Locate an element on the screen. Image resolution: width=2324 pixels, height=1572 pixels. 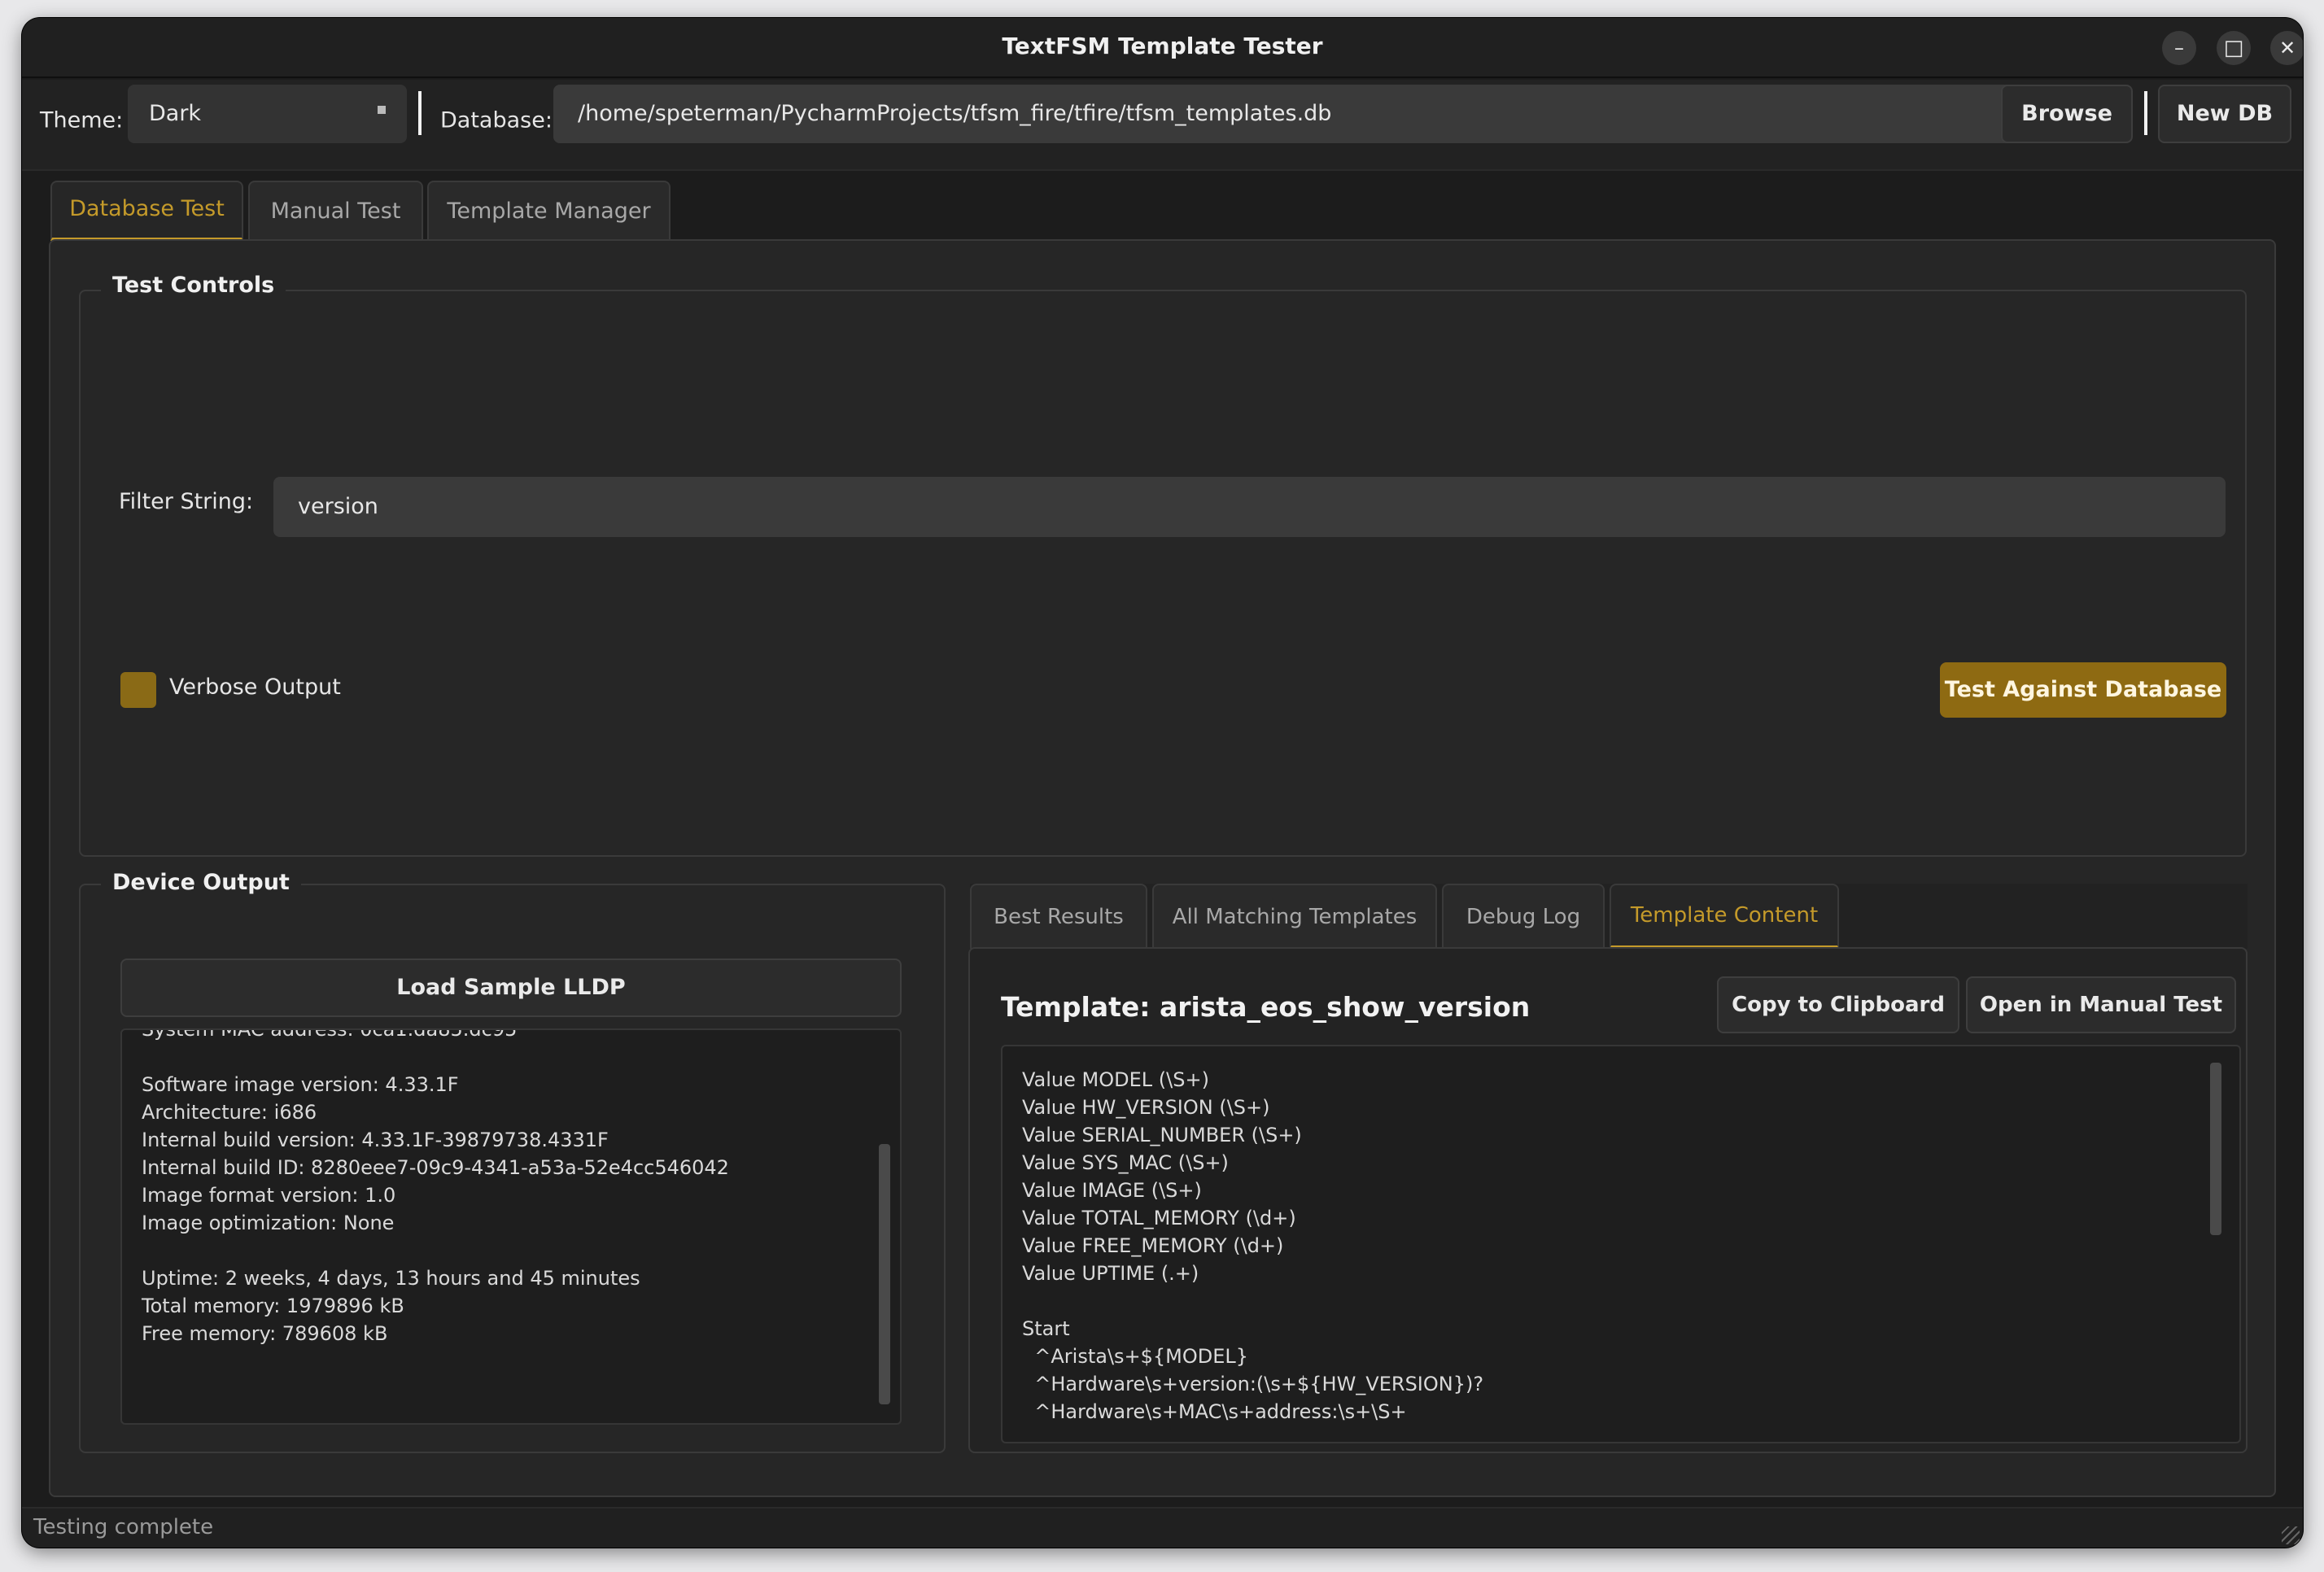
theme-select-value: Dark is located at coordinates (175, 113).